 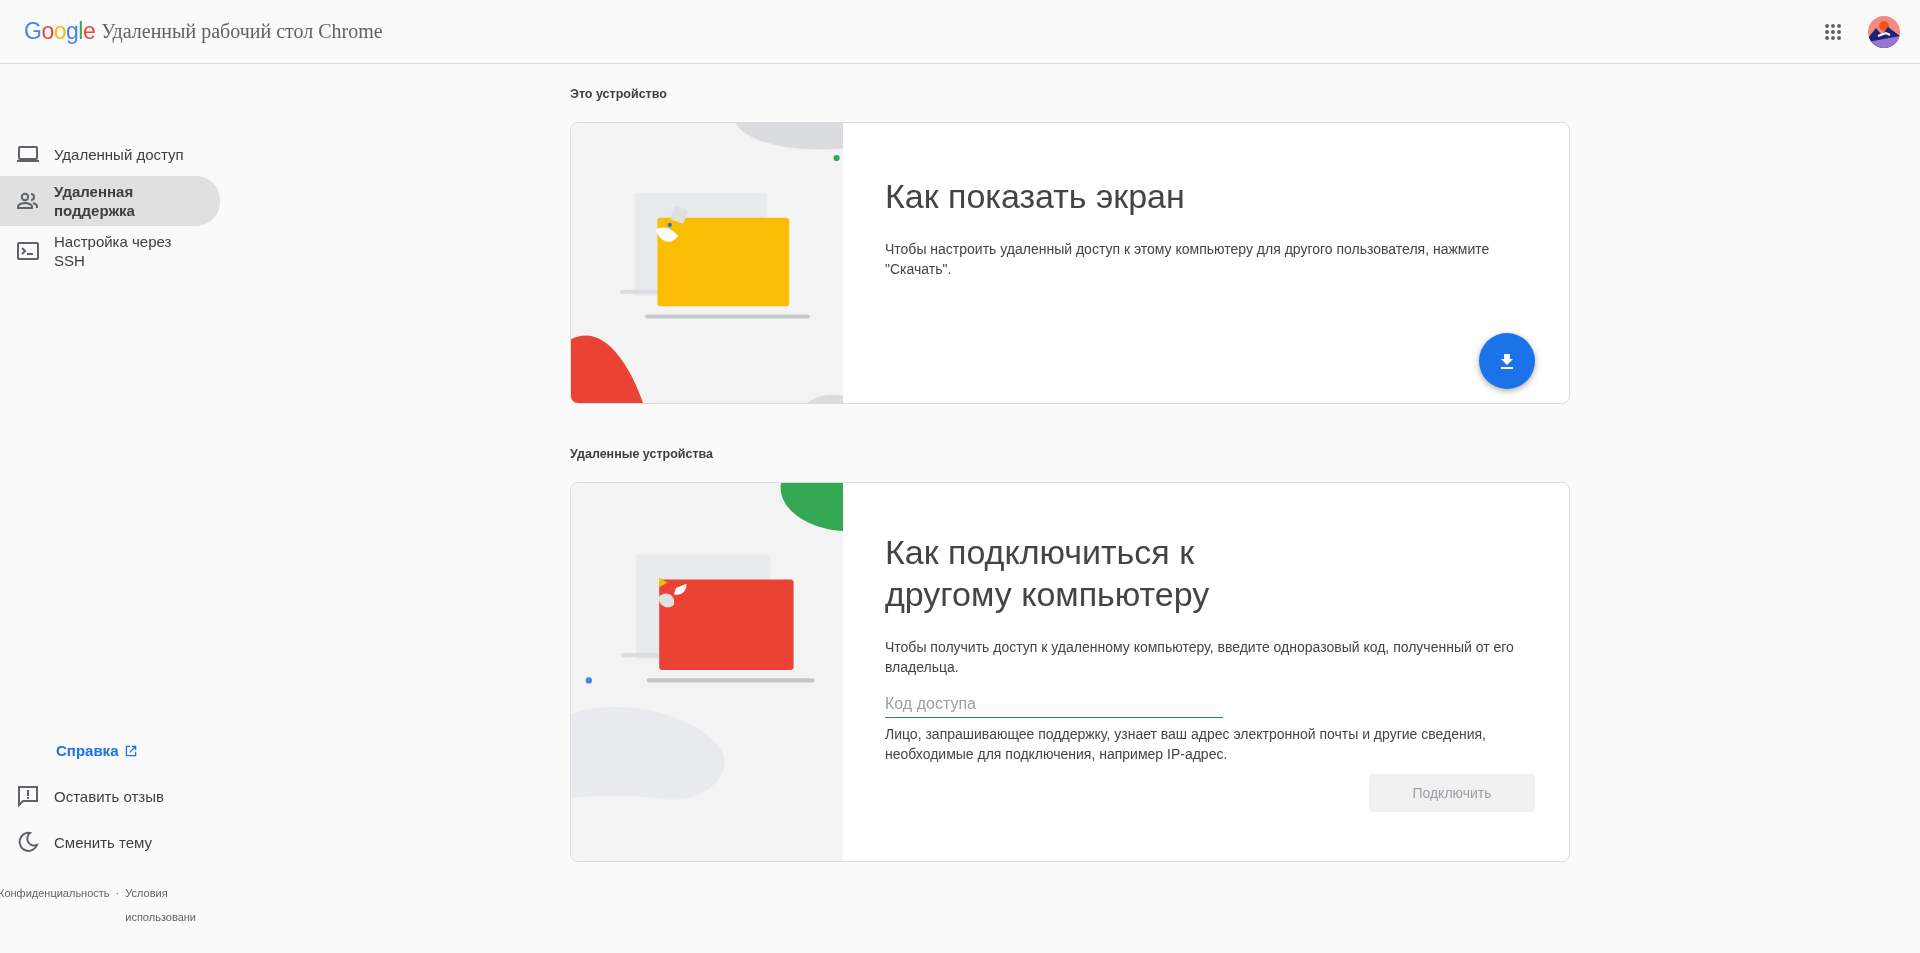 What do you see at coordinates (60, 31) in the screenshot?
I see `google-logo: Google` at bounding box center [60, 31].